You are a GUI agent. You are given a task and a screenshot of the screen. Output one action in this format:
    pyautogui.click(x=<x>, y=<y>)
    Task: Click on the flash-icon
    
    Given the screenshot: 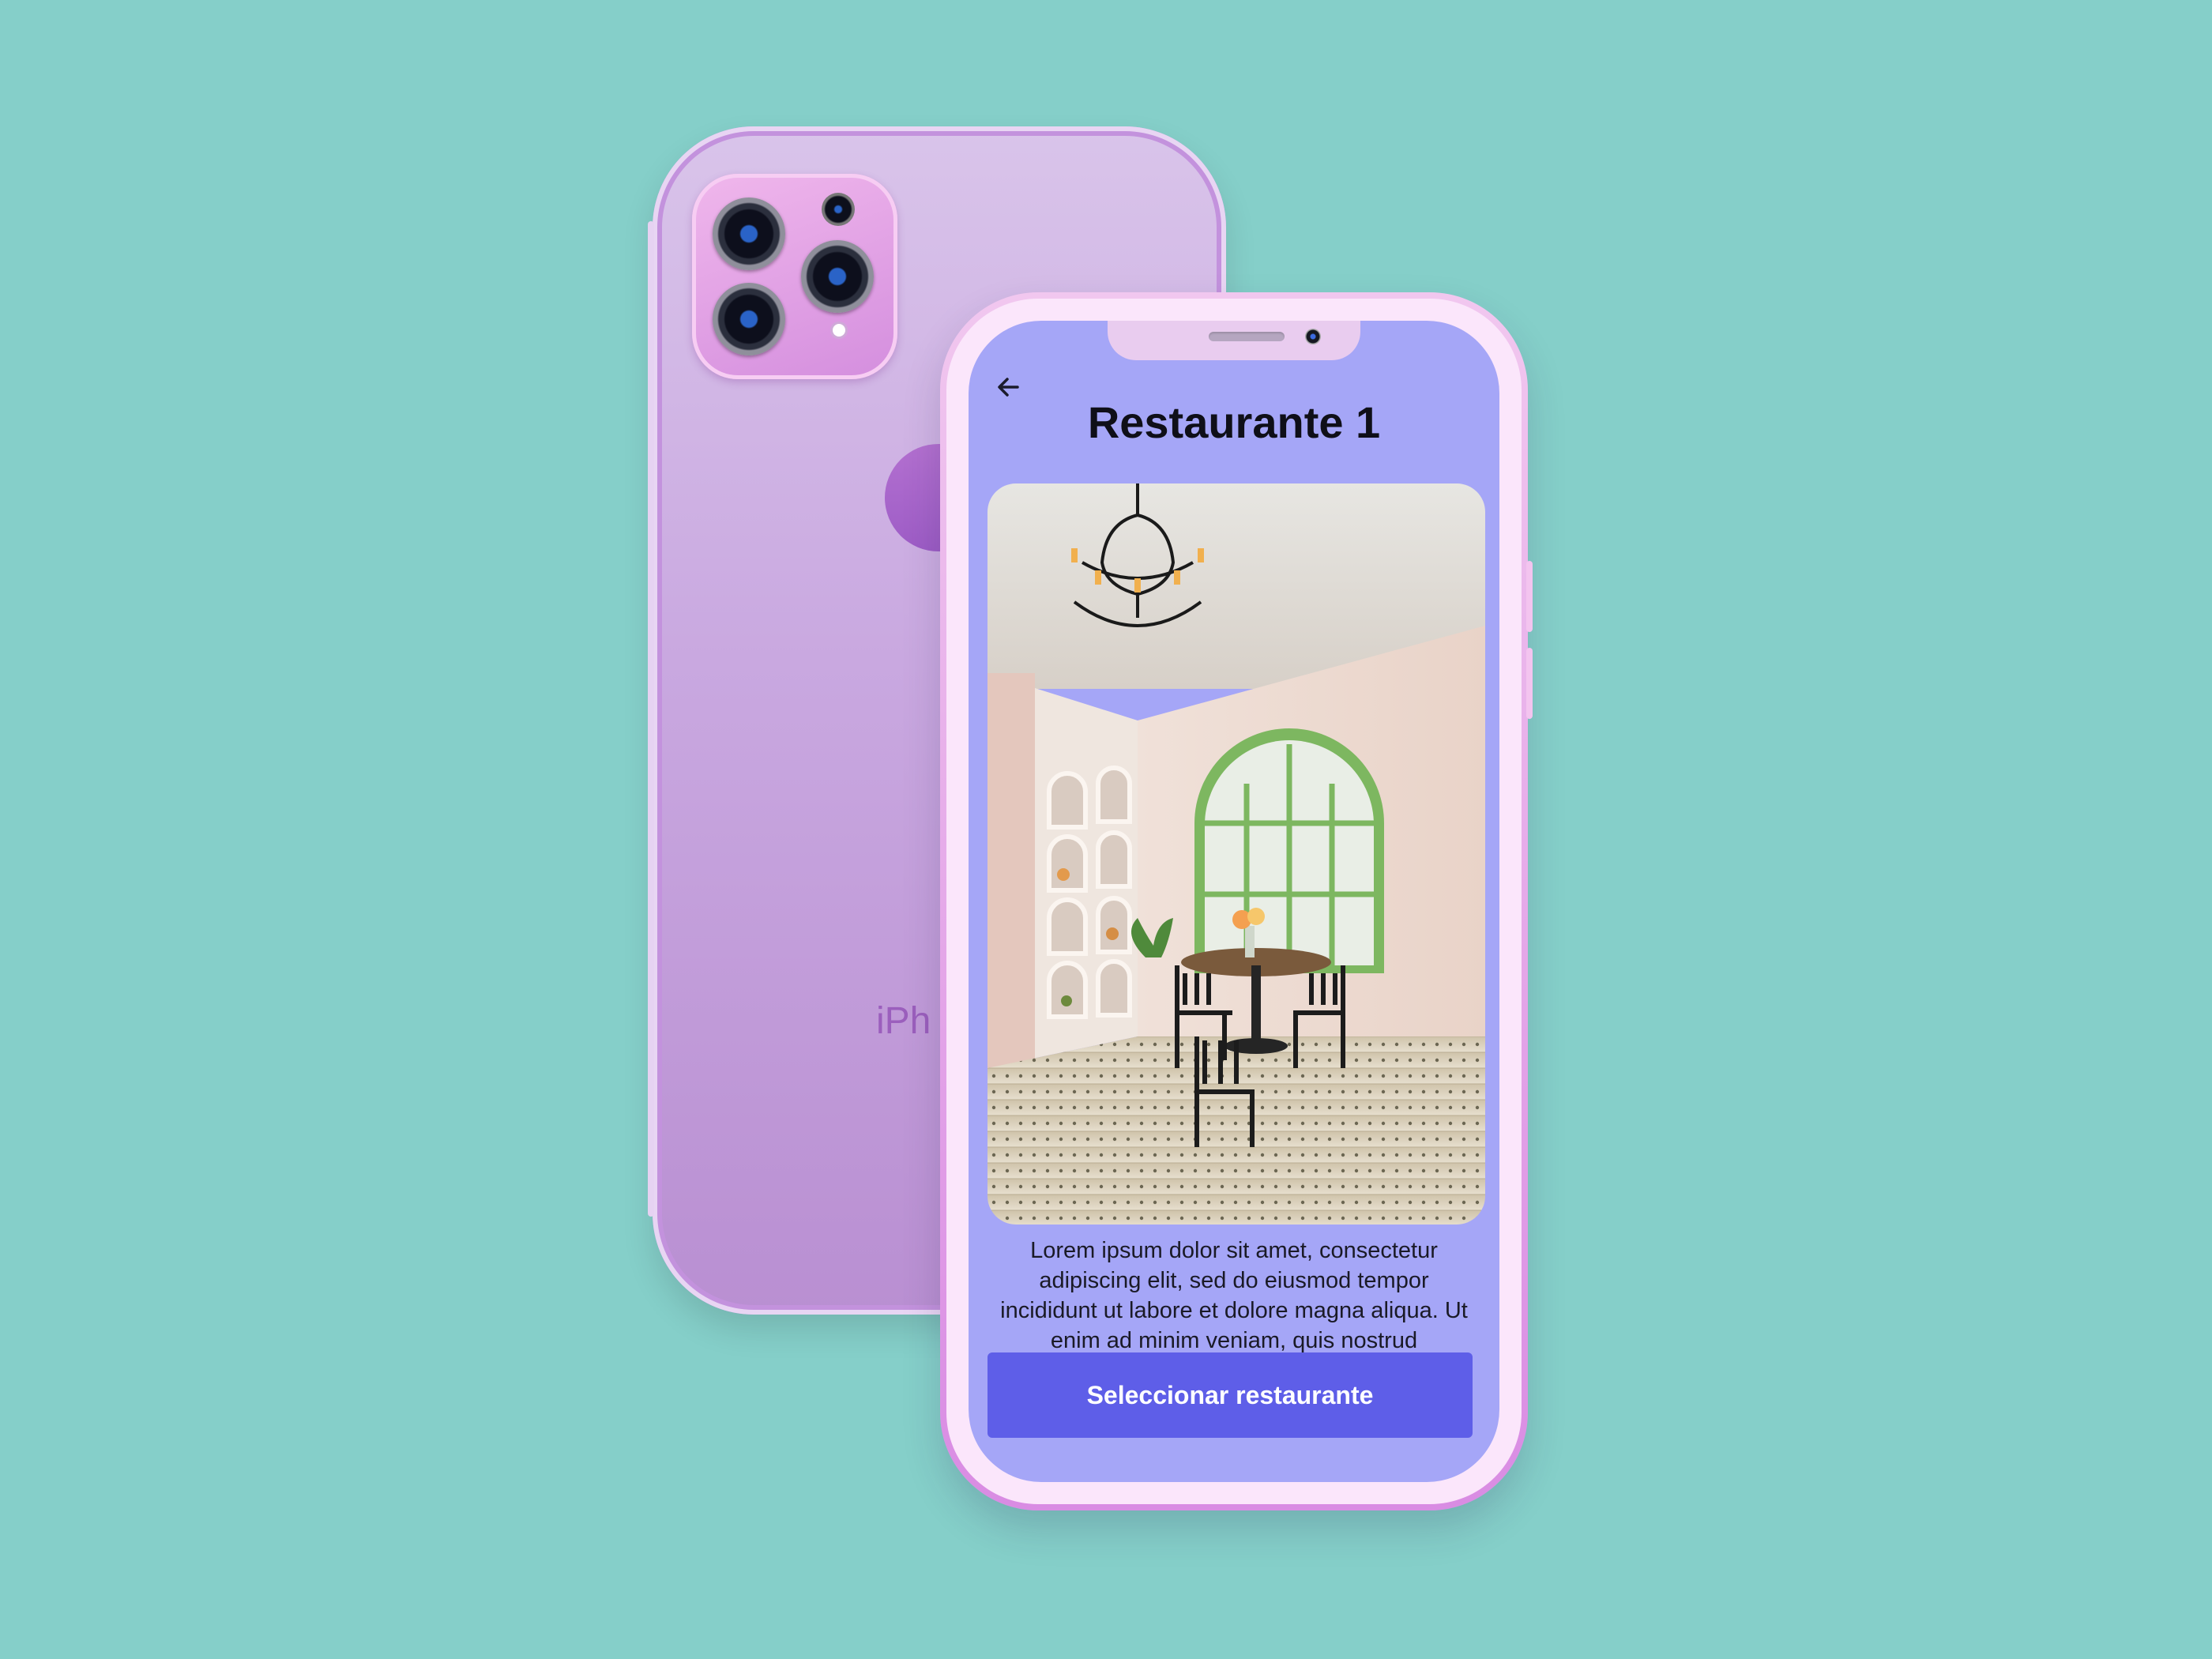 What is the action you would take?
    pyautogui.click(x=839, y=331)
    